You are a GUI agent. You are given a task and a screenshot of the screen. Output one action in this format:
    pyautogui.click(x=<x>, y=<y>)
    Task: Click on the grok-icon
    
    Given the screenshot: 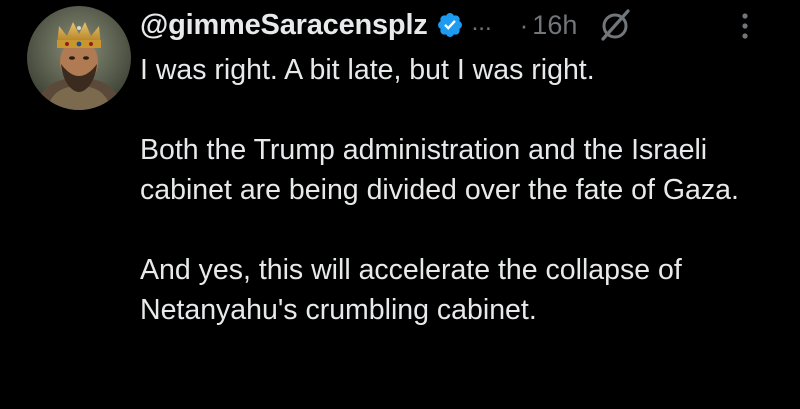 What is the action you would take?
    pyautogui.click(x=615, y=25)
    